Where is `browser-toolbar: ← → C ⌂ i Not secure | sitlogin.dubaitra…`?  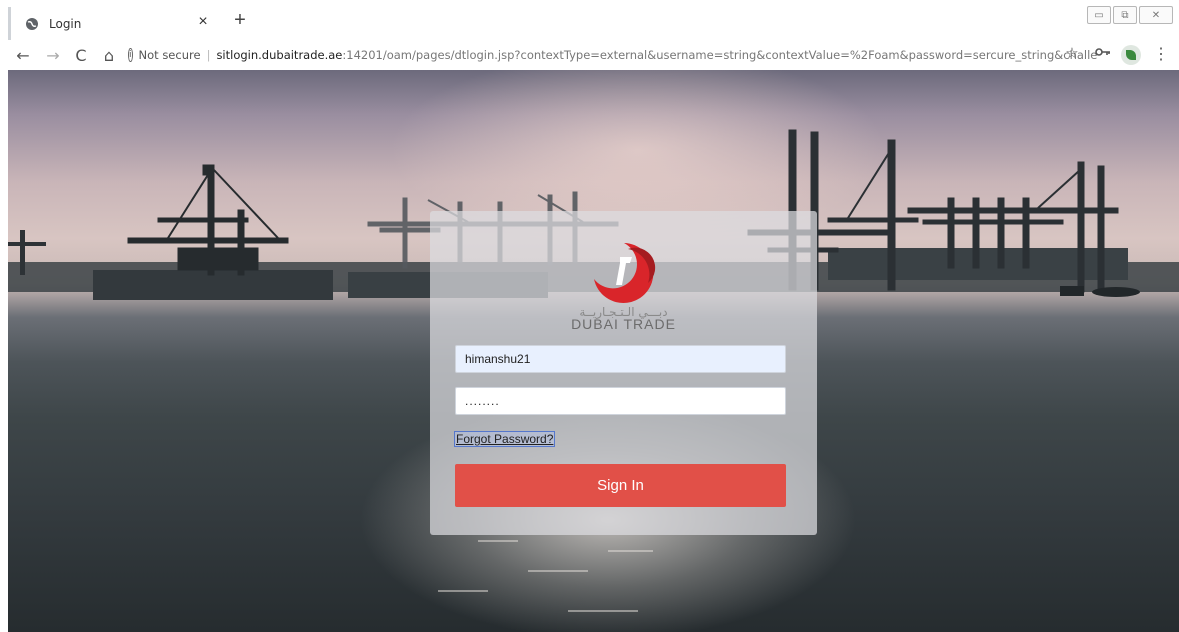 browser-toolbar: ← → C ⌂ i Not secure | sitlogin.dubaitra… is located at coordinates (589, 55).